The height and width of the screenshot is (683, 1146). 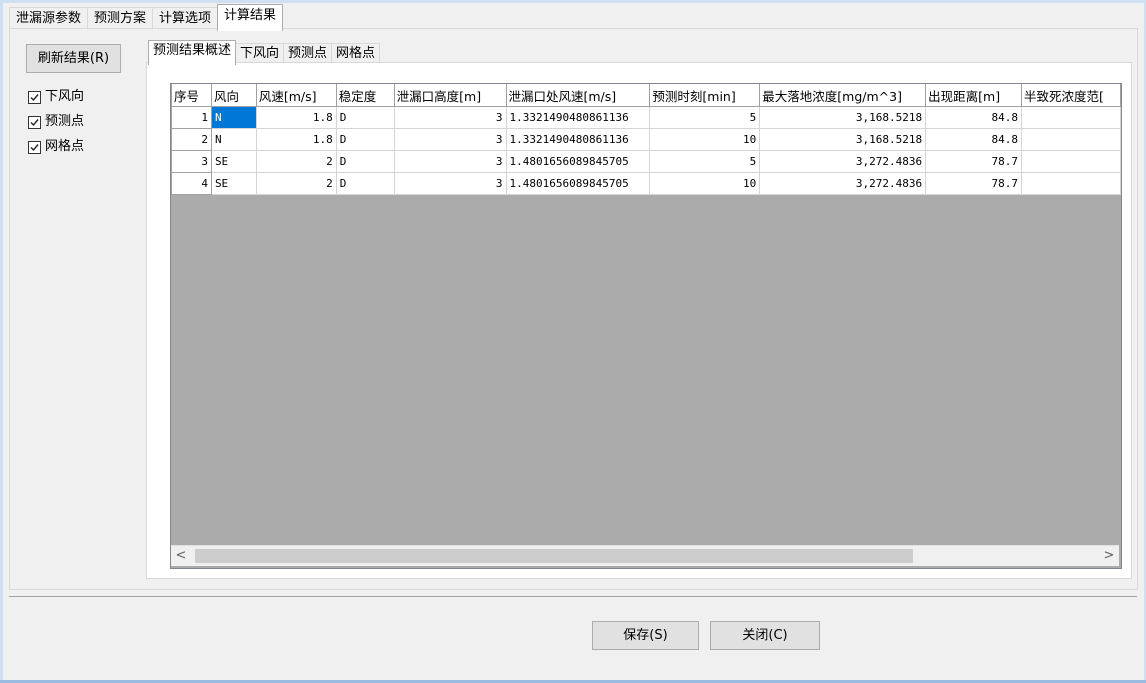 I want to click on horizontal-scrollbar: < >, so click(x=645, y=555).